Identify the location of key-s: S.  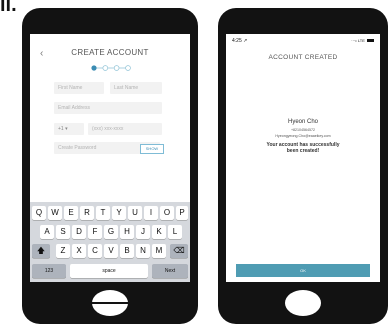
(63, 232).